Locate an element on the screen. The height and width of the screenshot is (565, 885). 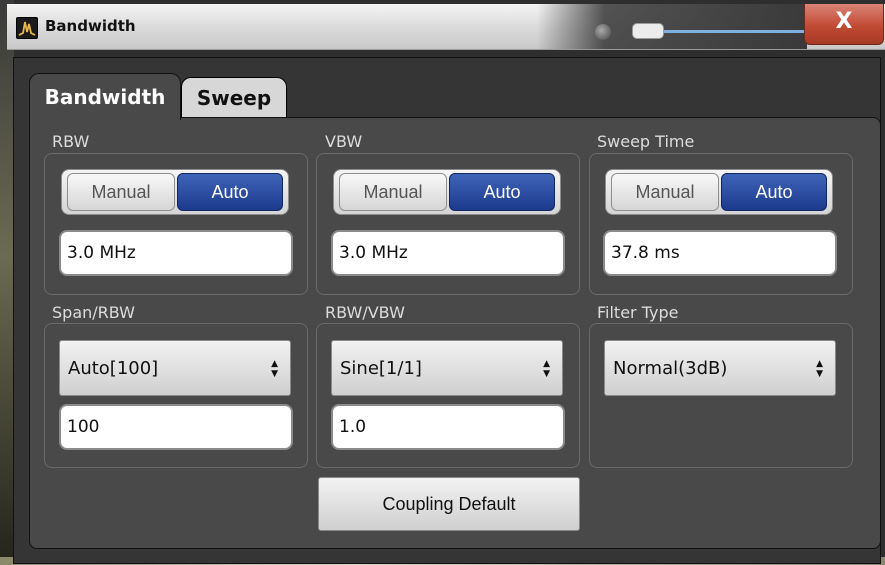
filter-type-selected: Normal(3dB) is located at coordinates (670, 368).